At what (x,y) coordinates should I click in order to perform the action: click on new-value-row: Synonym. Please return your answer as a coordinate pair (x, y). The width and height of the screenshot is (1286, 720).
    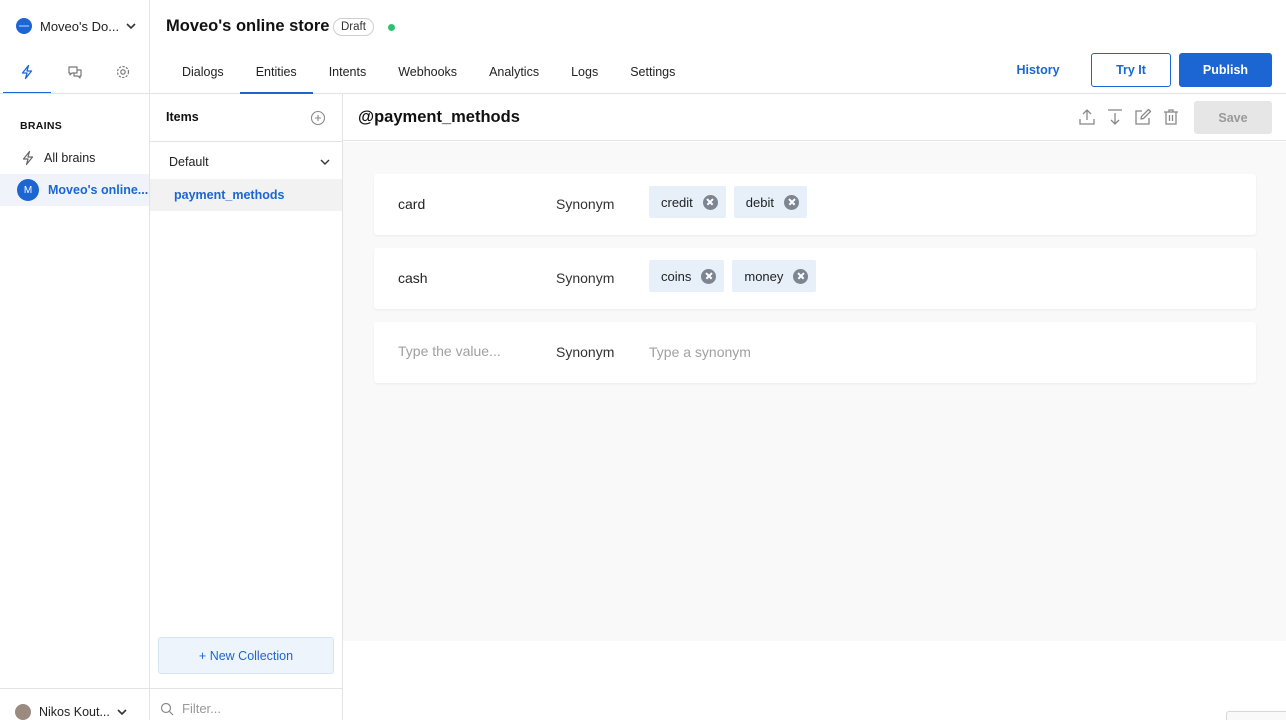
    Looking at the image, I should click on (815, 352).